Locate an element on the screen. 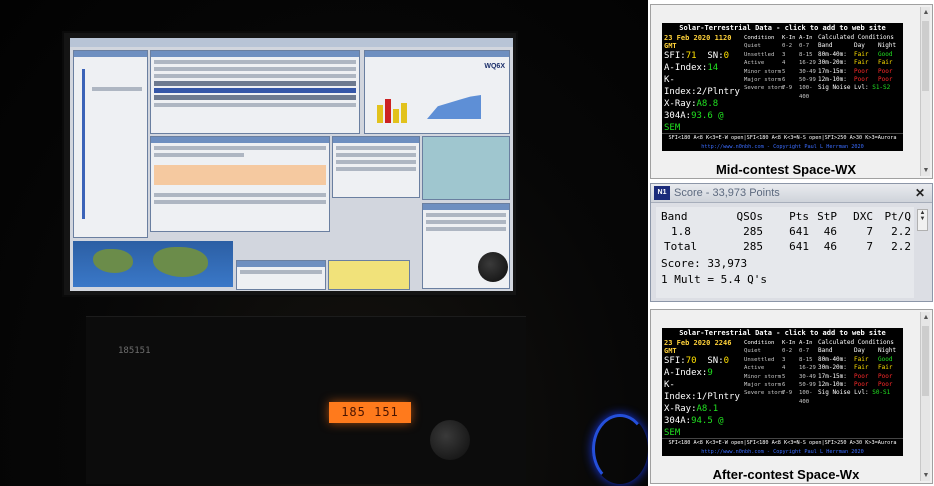 This screenshot has height=486, width=934. conditions-row: 12m-10m: Poor Poor is located at coordinates (860, 80).